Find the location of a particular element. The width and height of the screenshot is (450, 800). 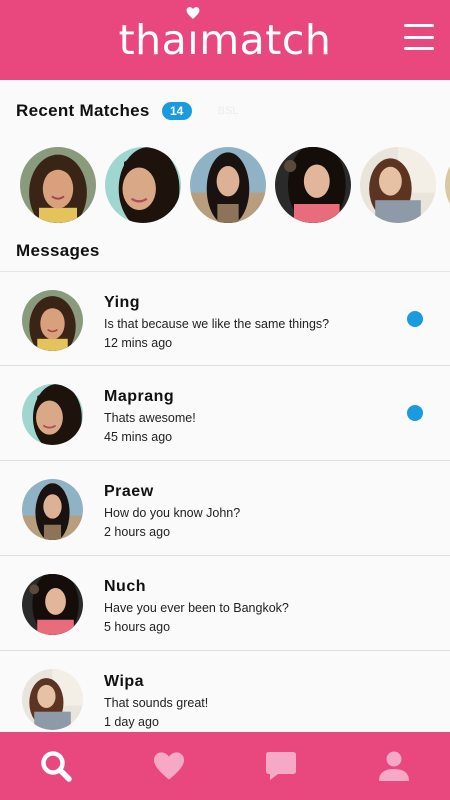

nav-search-button is located at coordinates (56, 766).